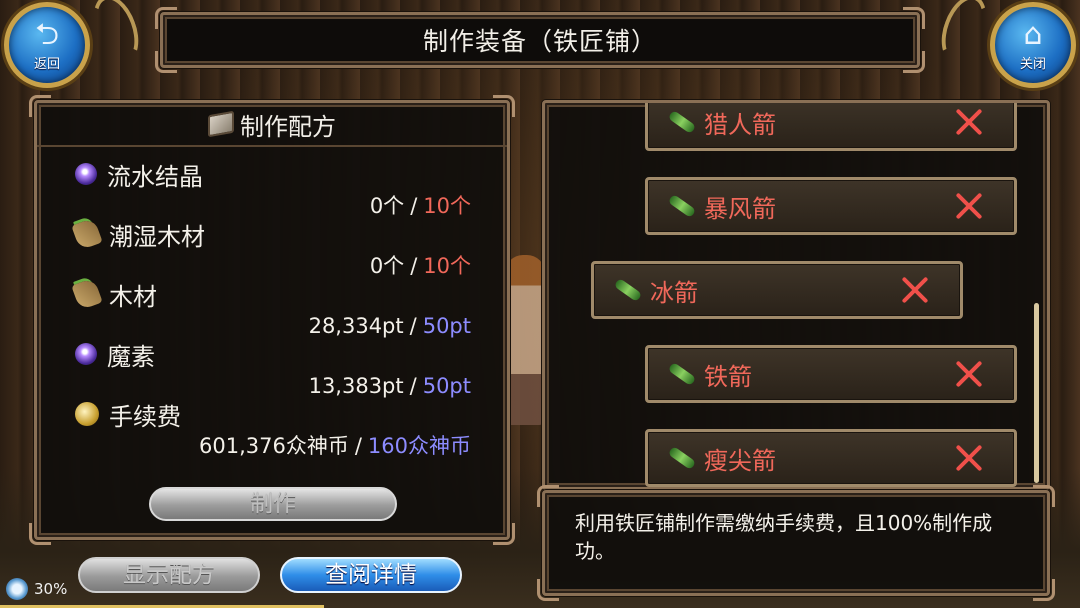  Describe the element at coordinates (133, 296) in the screenshot. I see `material-name: 木材` at that location.